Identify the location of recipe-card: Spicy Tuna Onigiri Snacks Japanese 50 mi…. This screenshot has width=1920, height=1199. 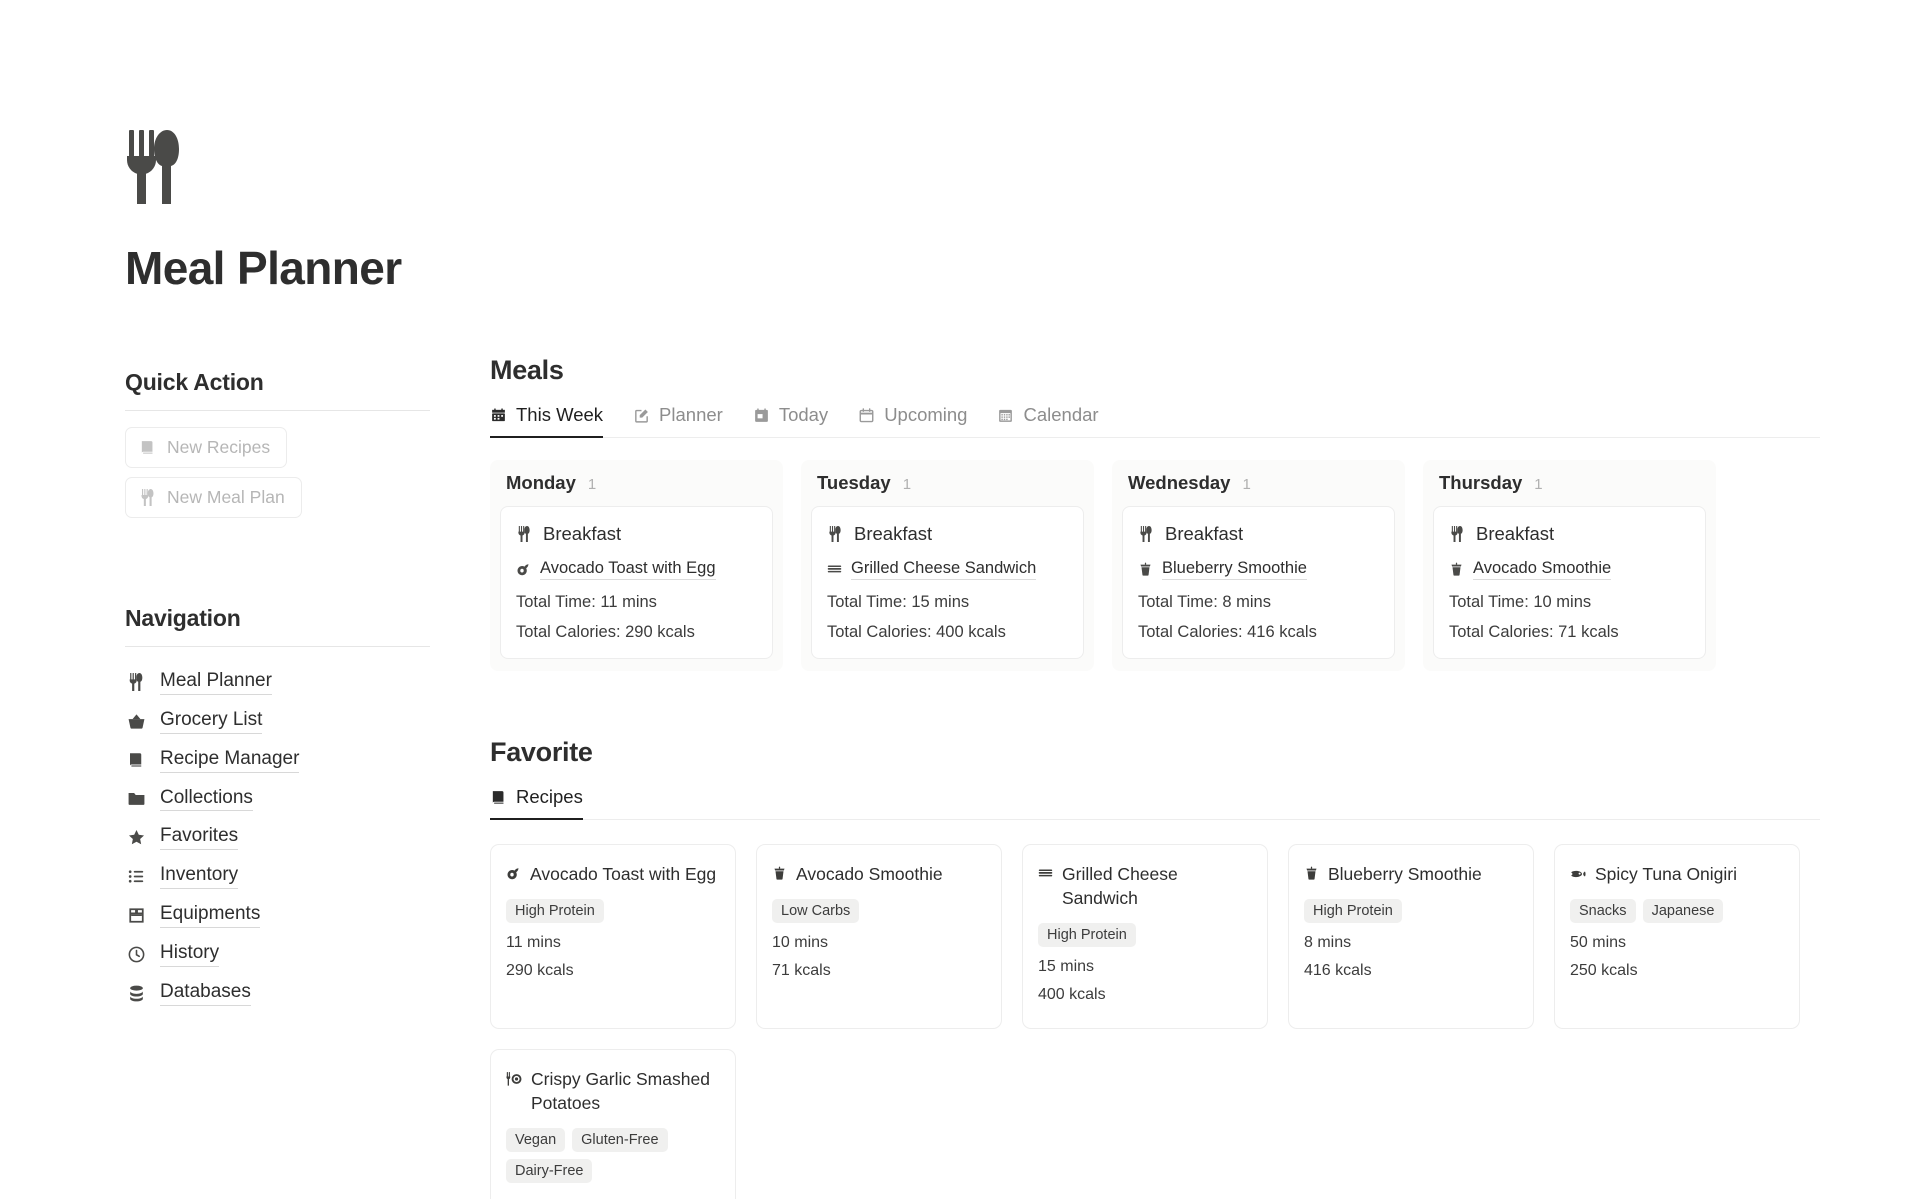
(1677, 936).